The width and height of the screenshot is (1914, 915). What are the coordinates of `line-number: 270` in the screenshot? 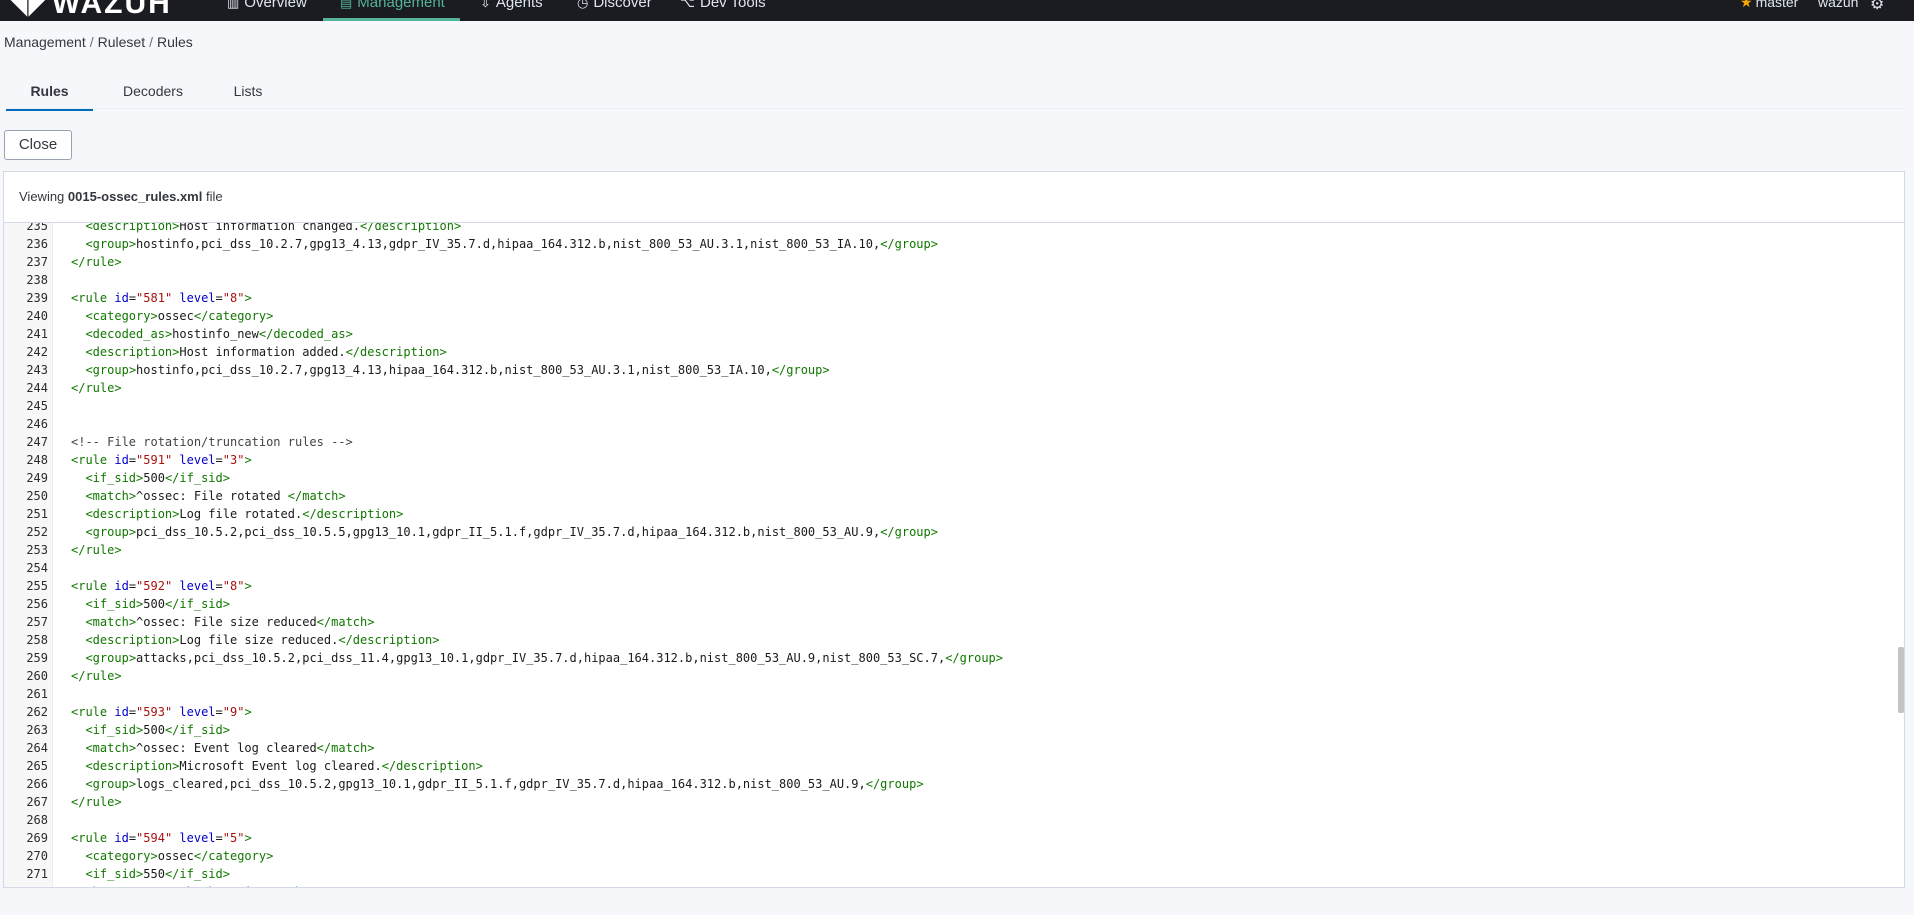 It's located at (37, 856).